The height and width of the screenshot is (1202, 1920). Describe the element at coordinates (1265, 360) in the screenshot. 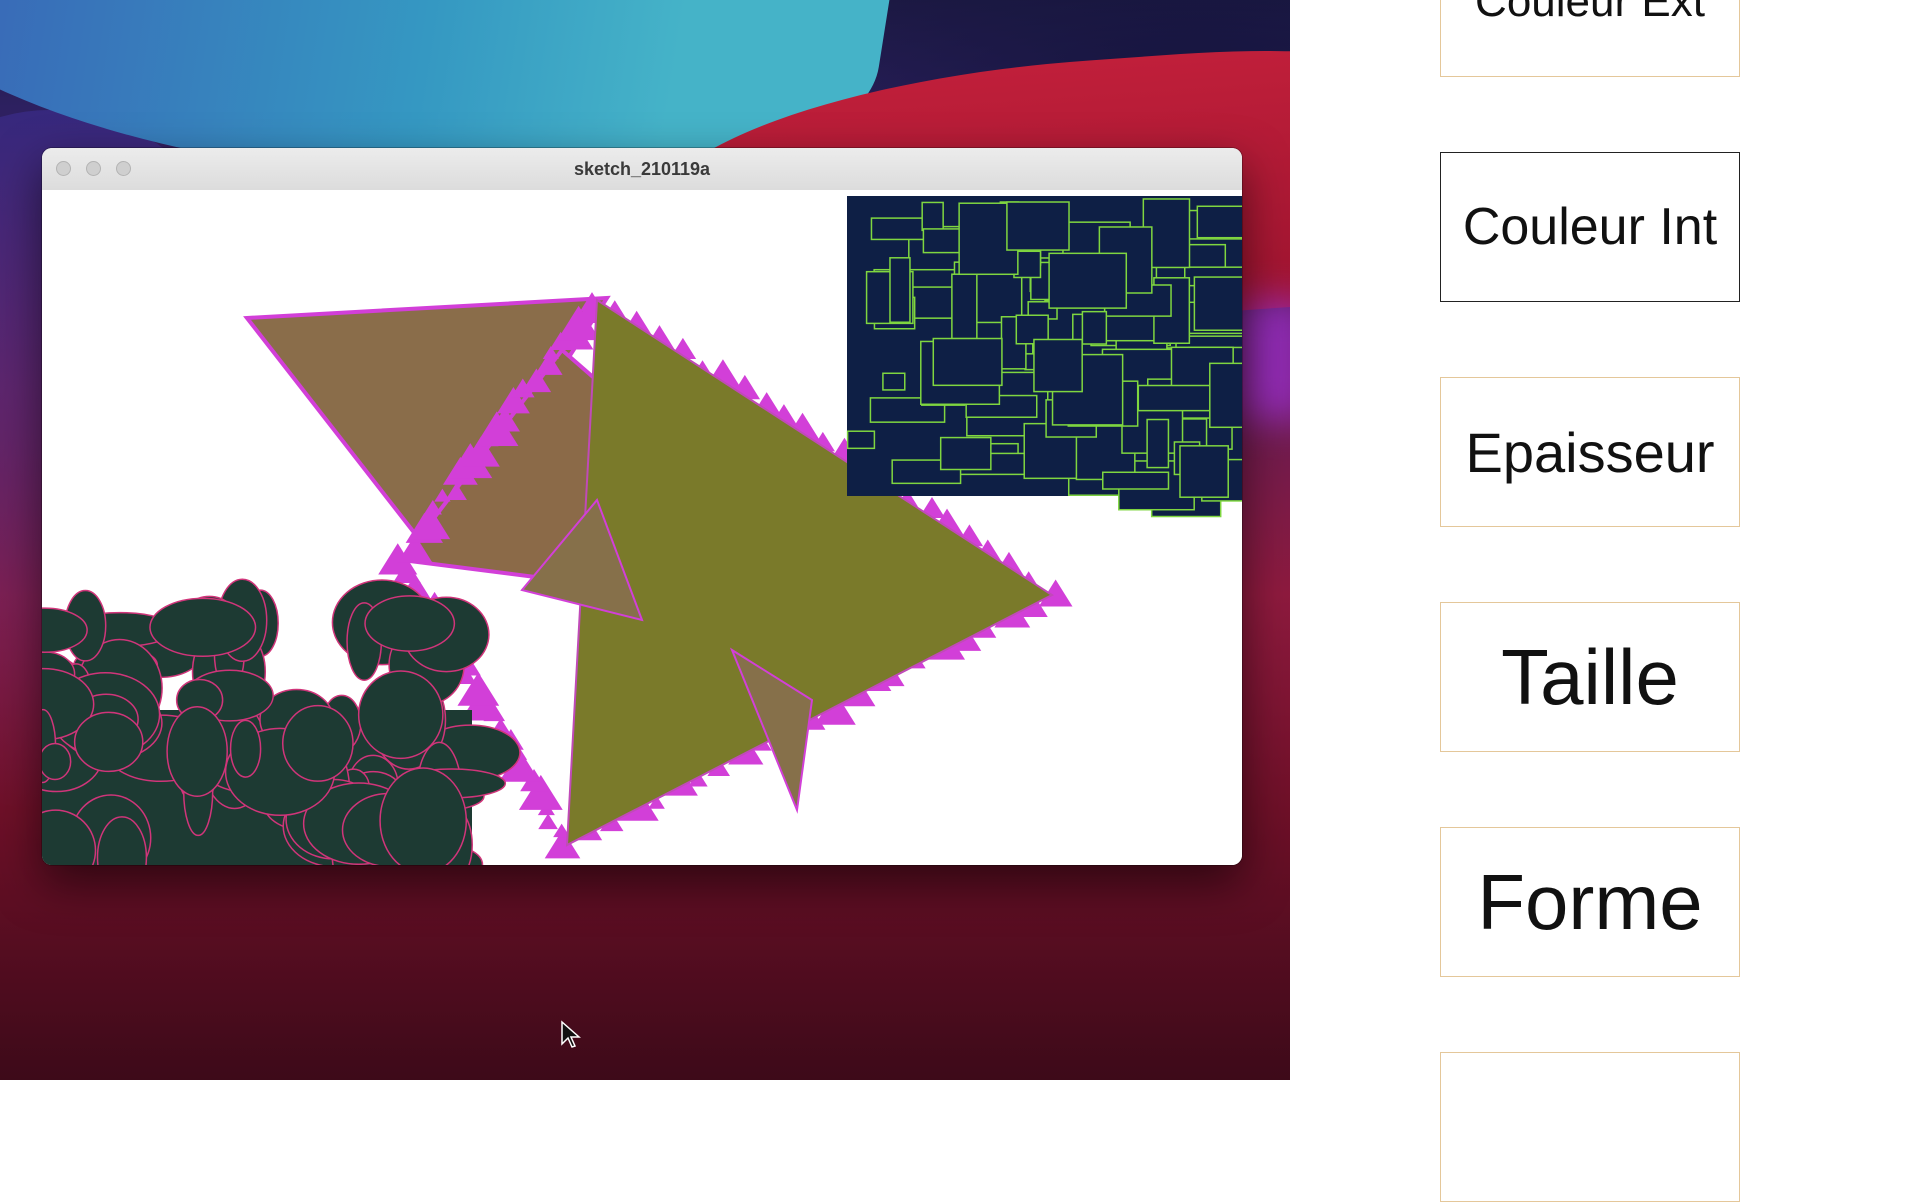

I see `wallpaper-glow` at that location.